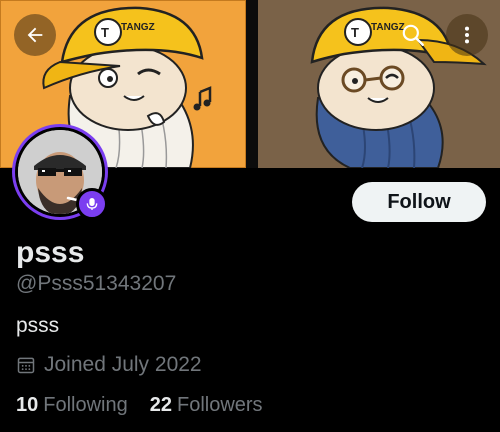  I want to click on follow-stats: 10 Following 22 Followers, so click(150, 405).